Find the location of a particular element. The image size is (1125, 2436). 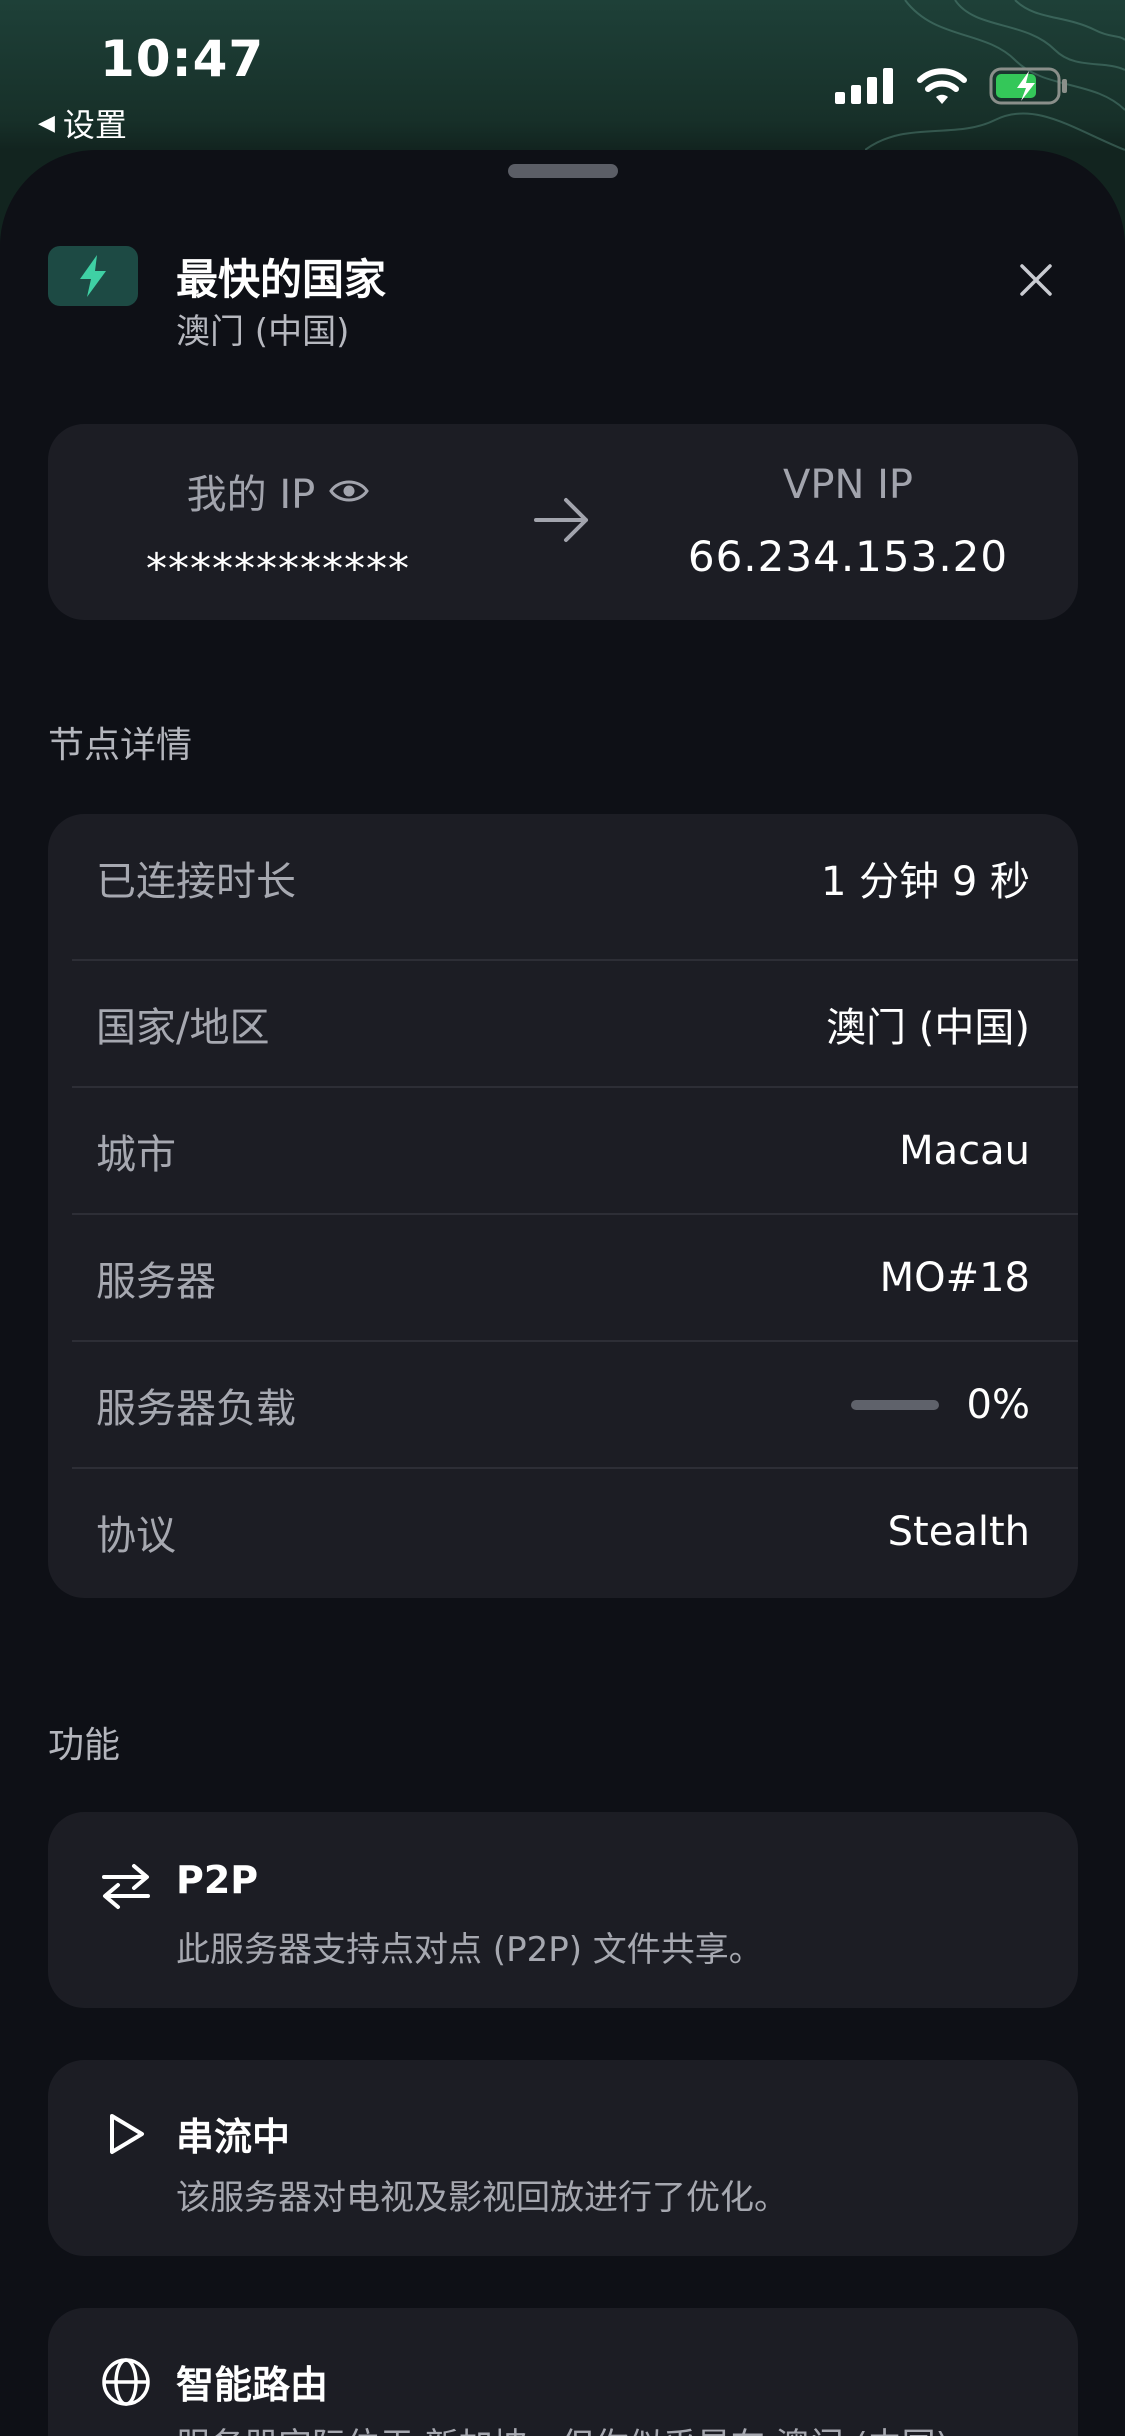

back-to-settings-link: ◀ 设置 is located at coordinates (82, 123).